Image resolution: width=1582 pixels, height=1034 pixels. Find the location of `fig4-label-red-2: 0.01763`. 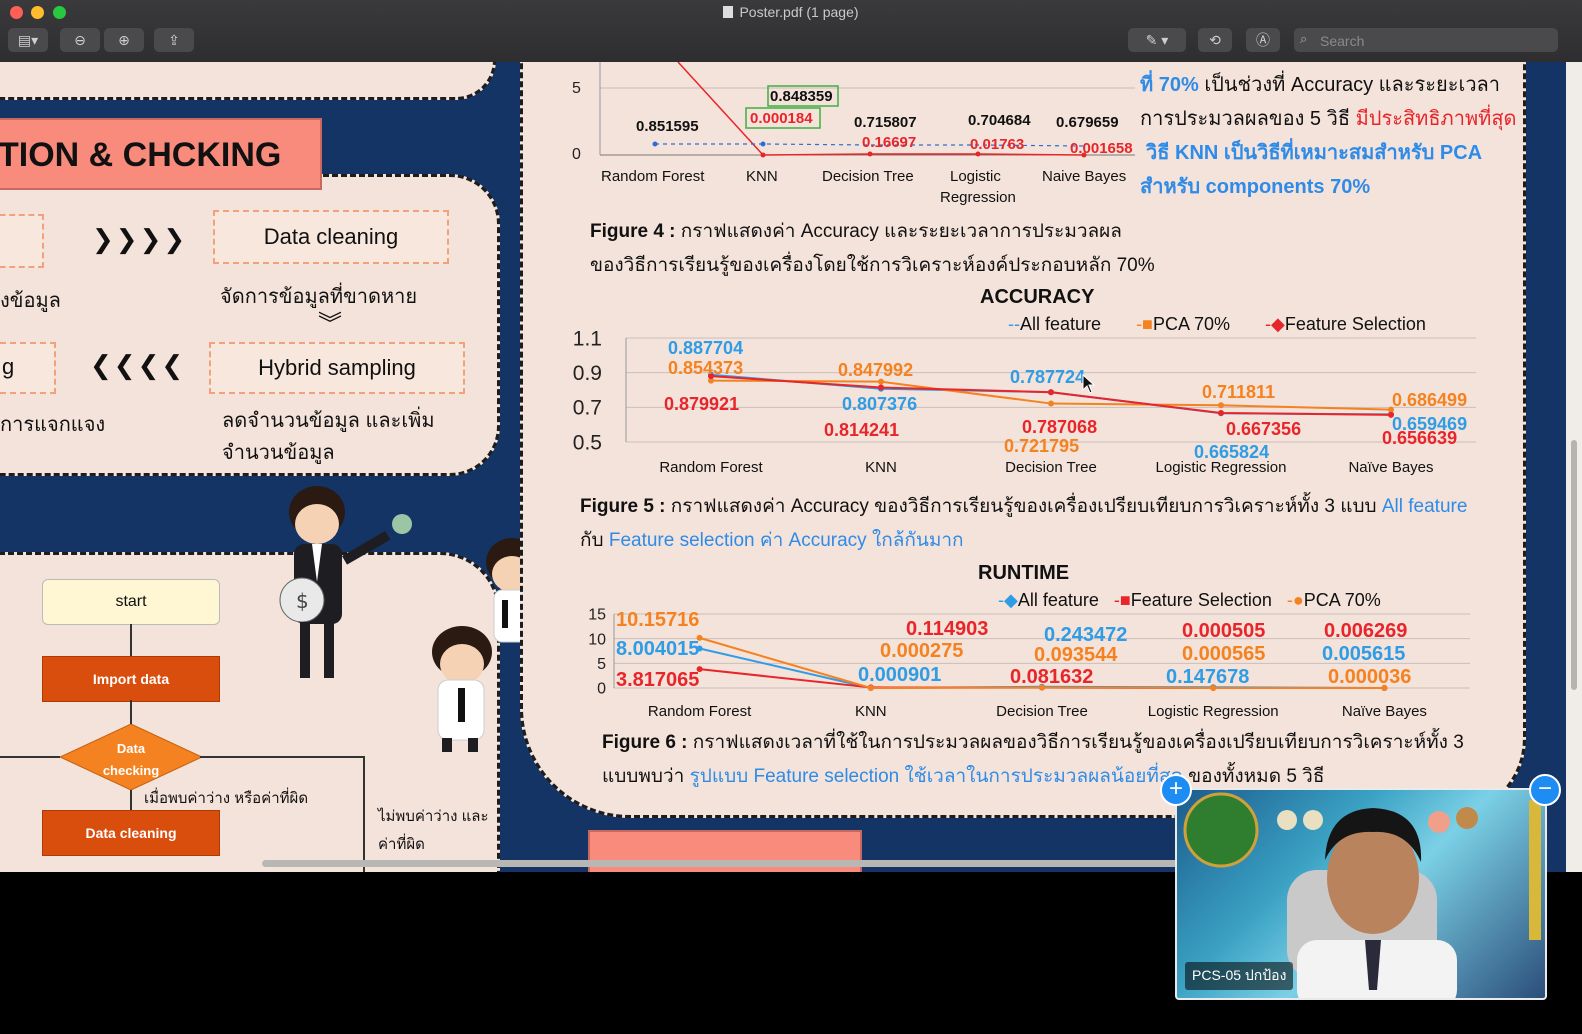

fig4-label-red-2: 0.01763 is located at coordinates (997, 144).